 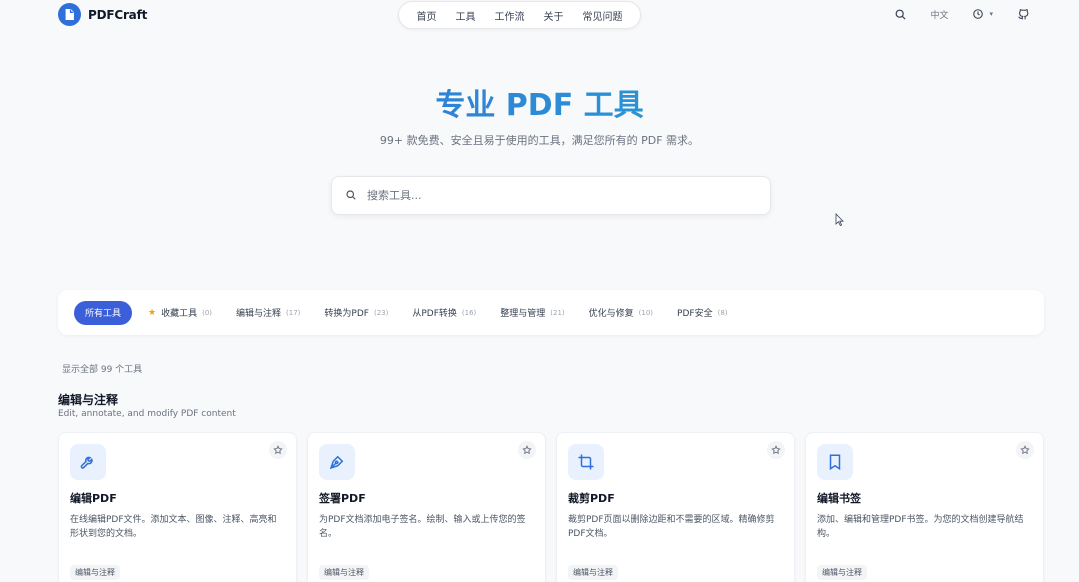 I want to click on brand-name: PDFCraft, so click(x=118, y=14).